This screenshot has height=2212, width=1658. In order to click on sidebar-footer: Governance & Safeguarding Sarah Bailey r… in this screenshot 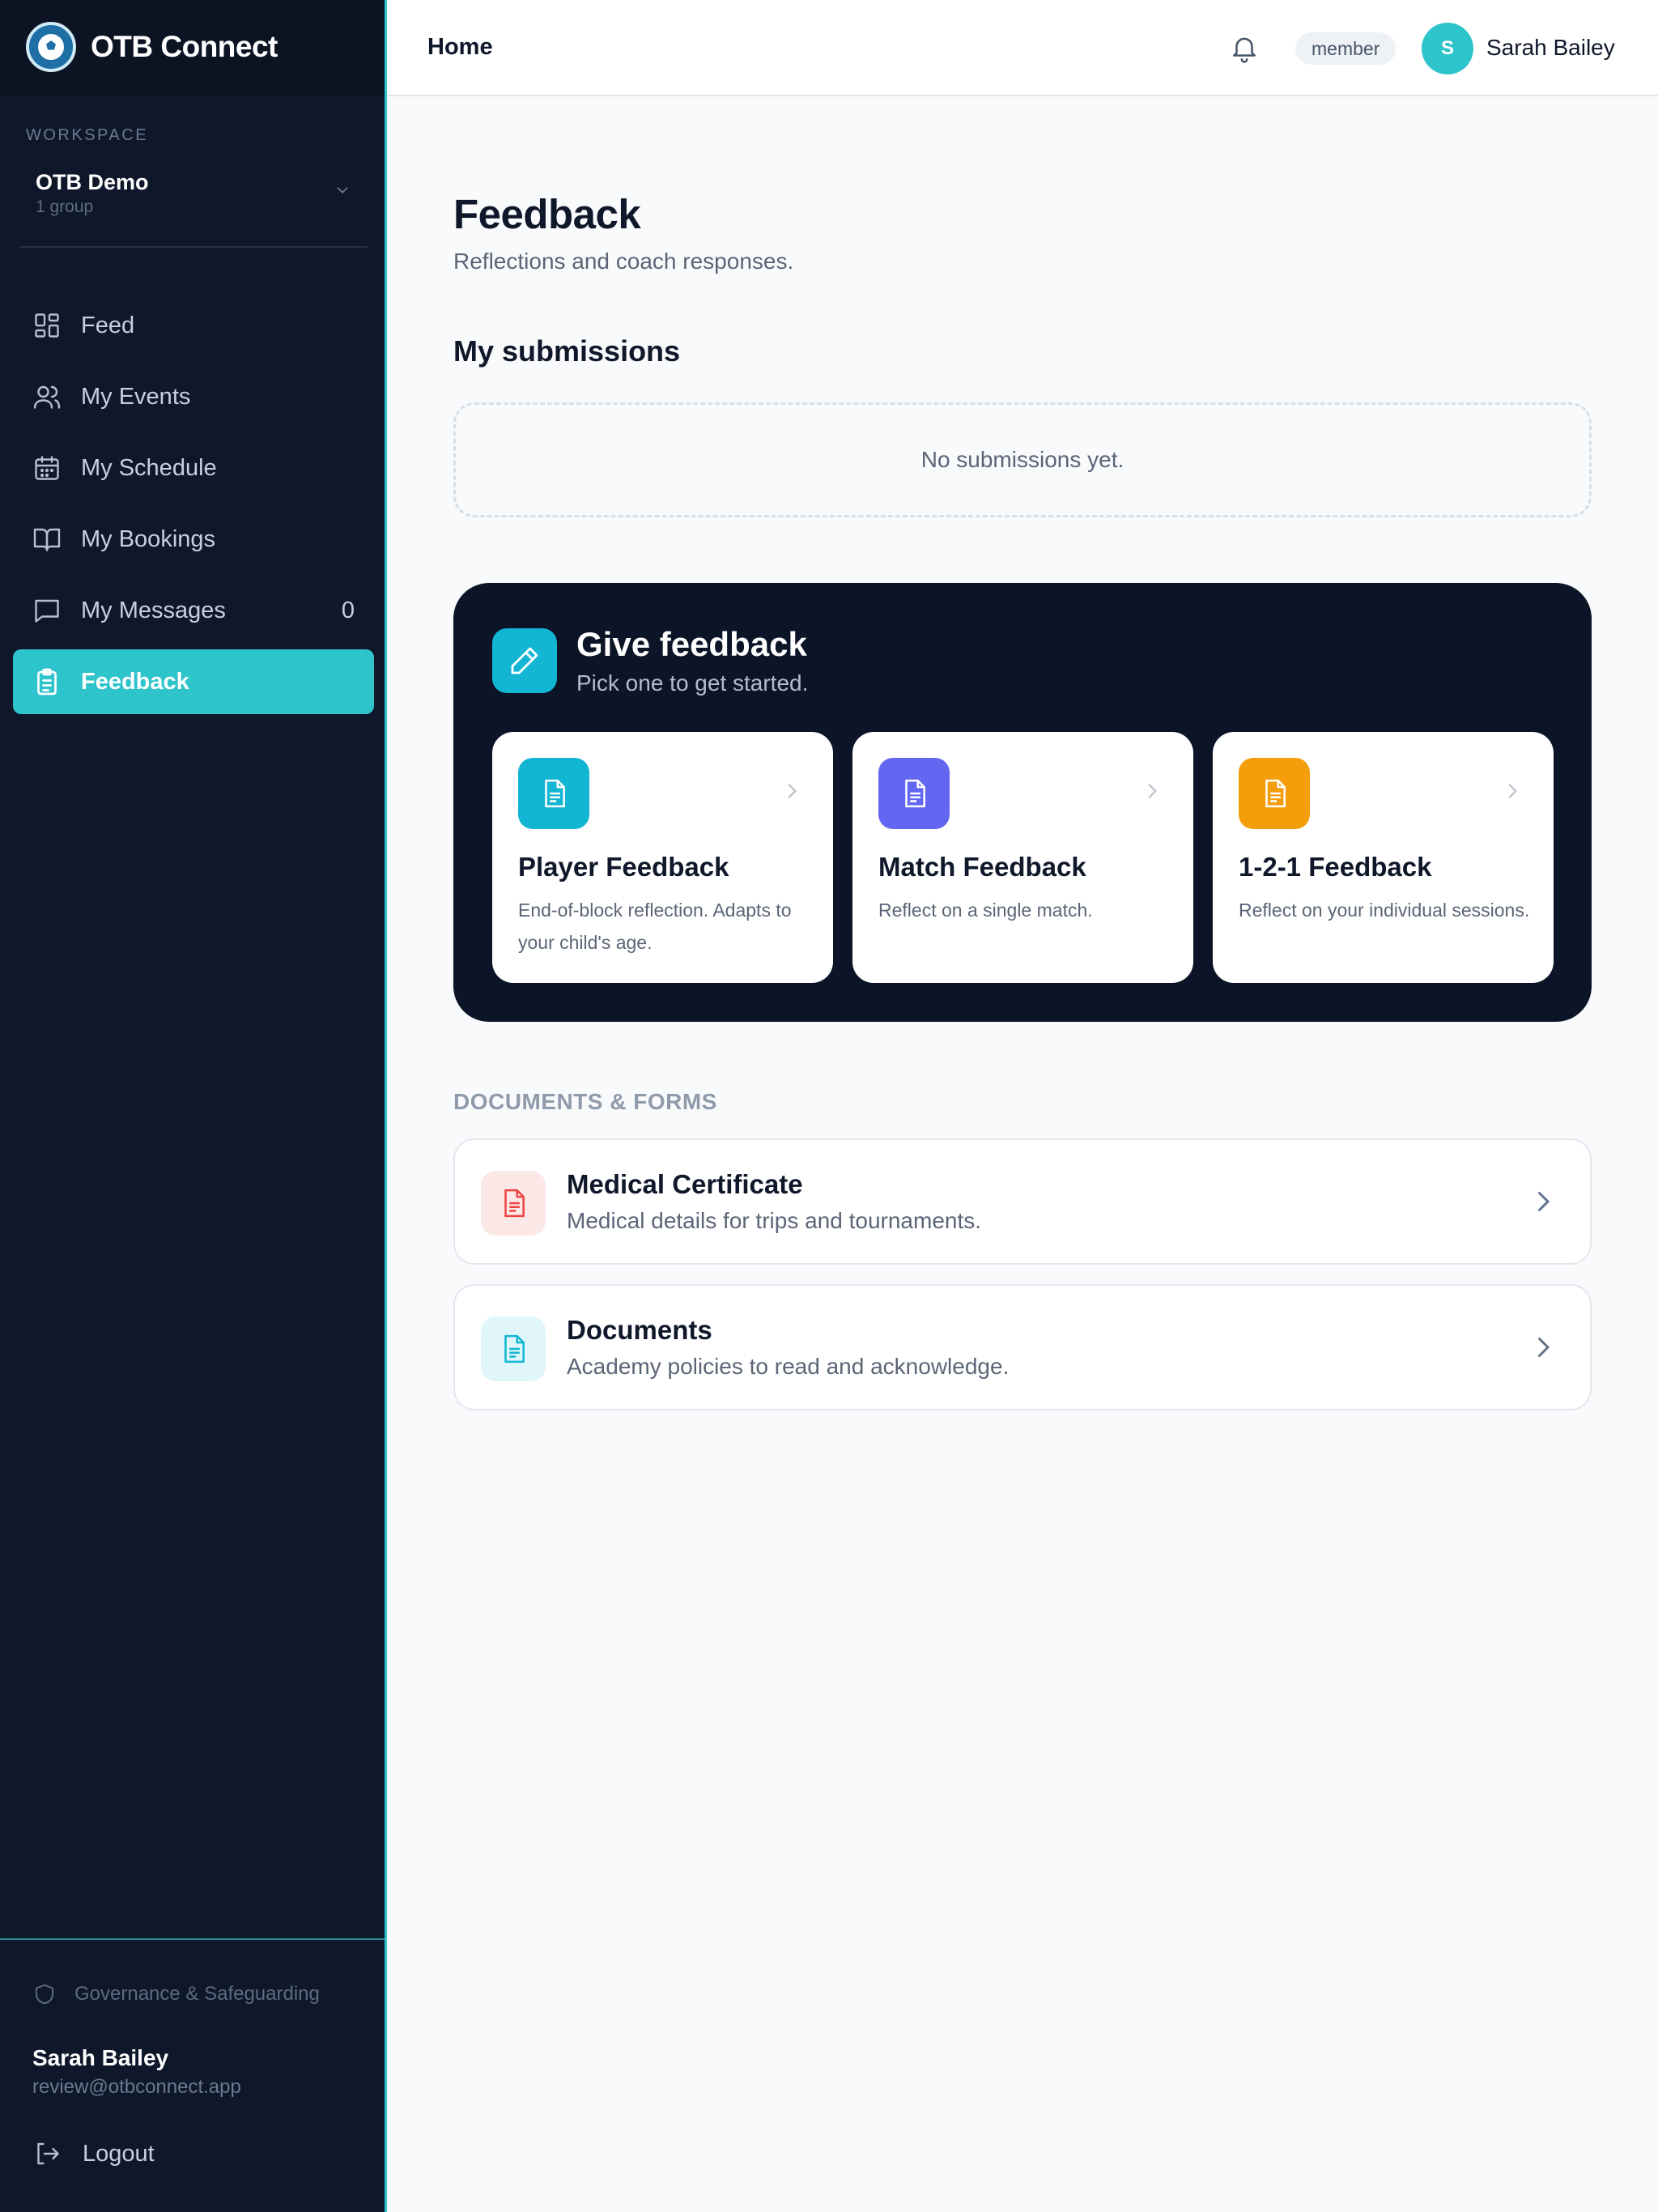, I will do `click(192, 2052)`.